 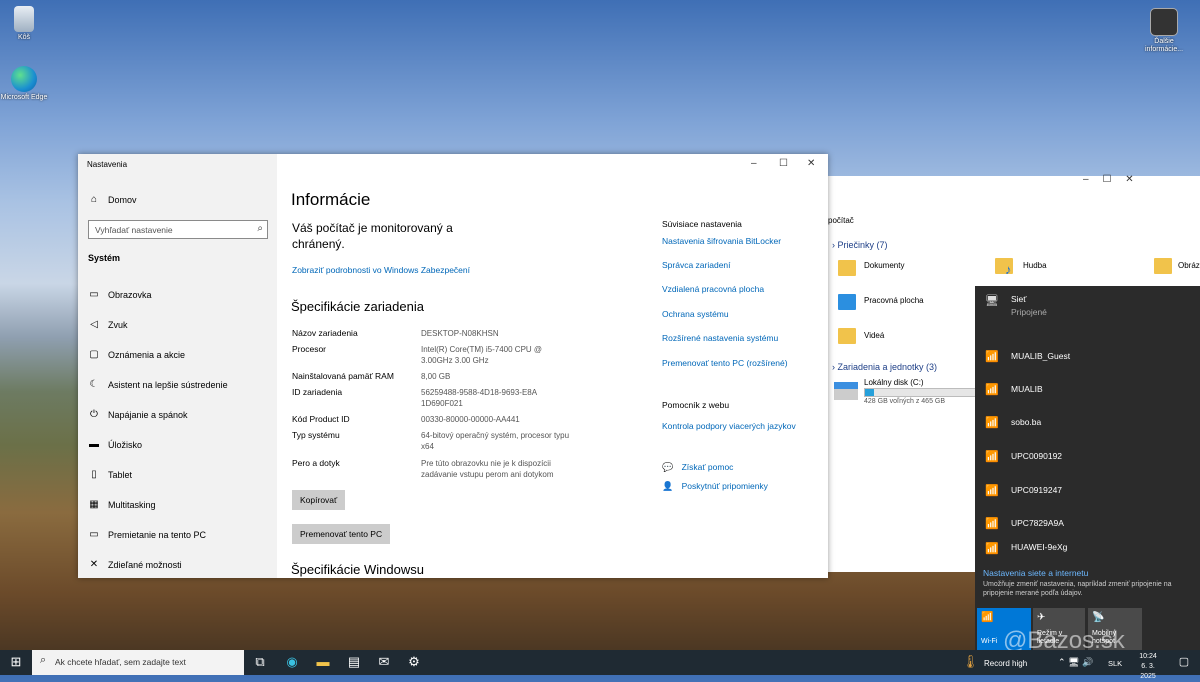 I want to click on related-link-rename-advanced: Premenovať tento PC (rozšírené), so click(x=725, y=363).